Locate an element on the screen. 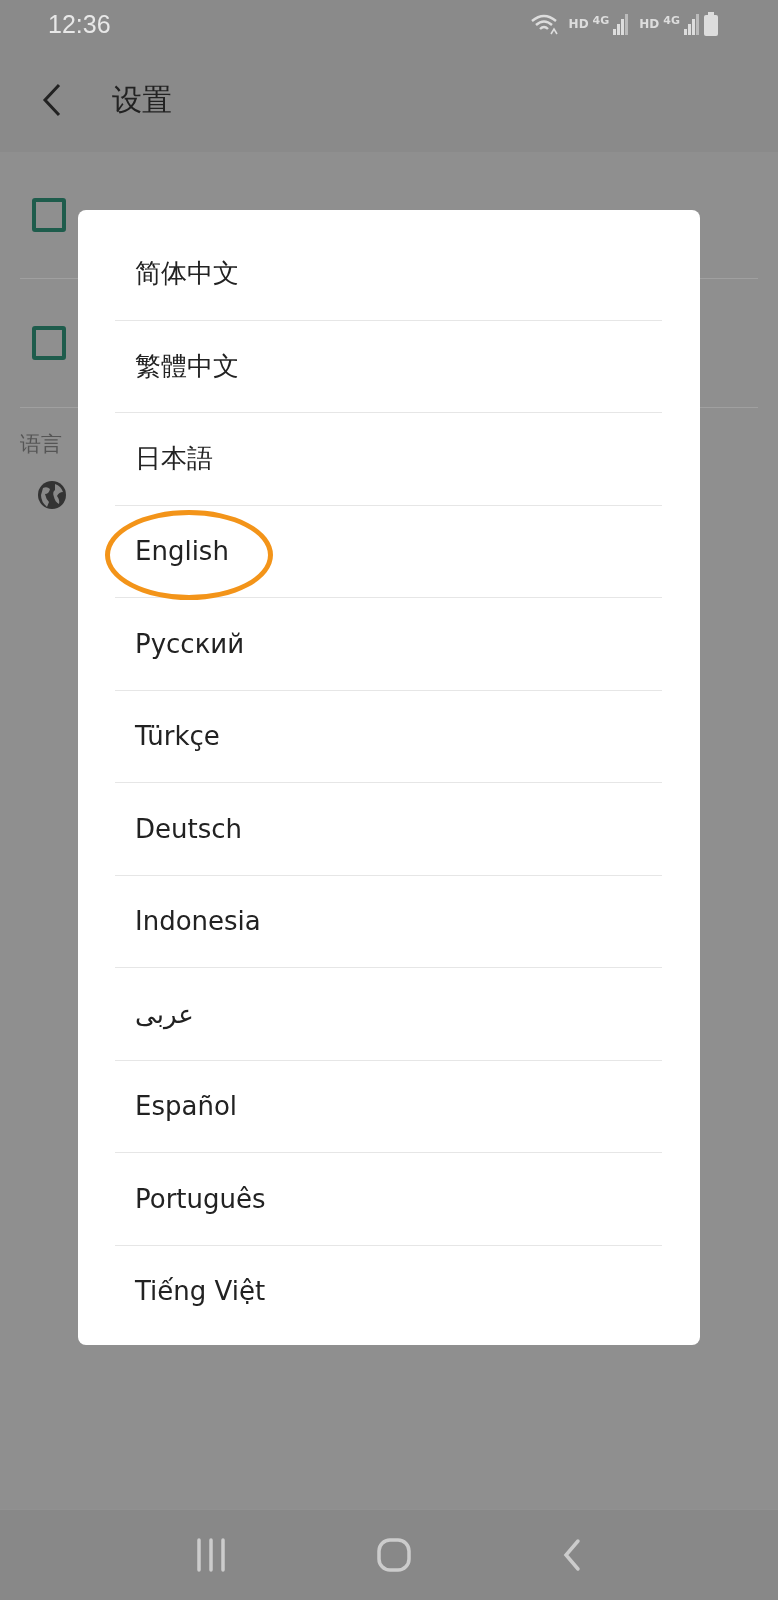  language-option: English is located at coordinates (182, 551).